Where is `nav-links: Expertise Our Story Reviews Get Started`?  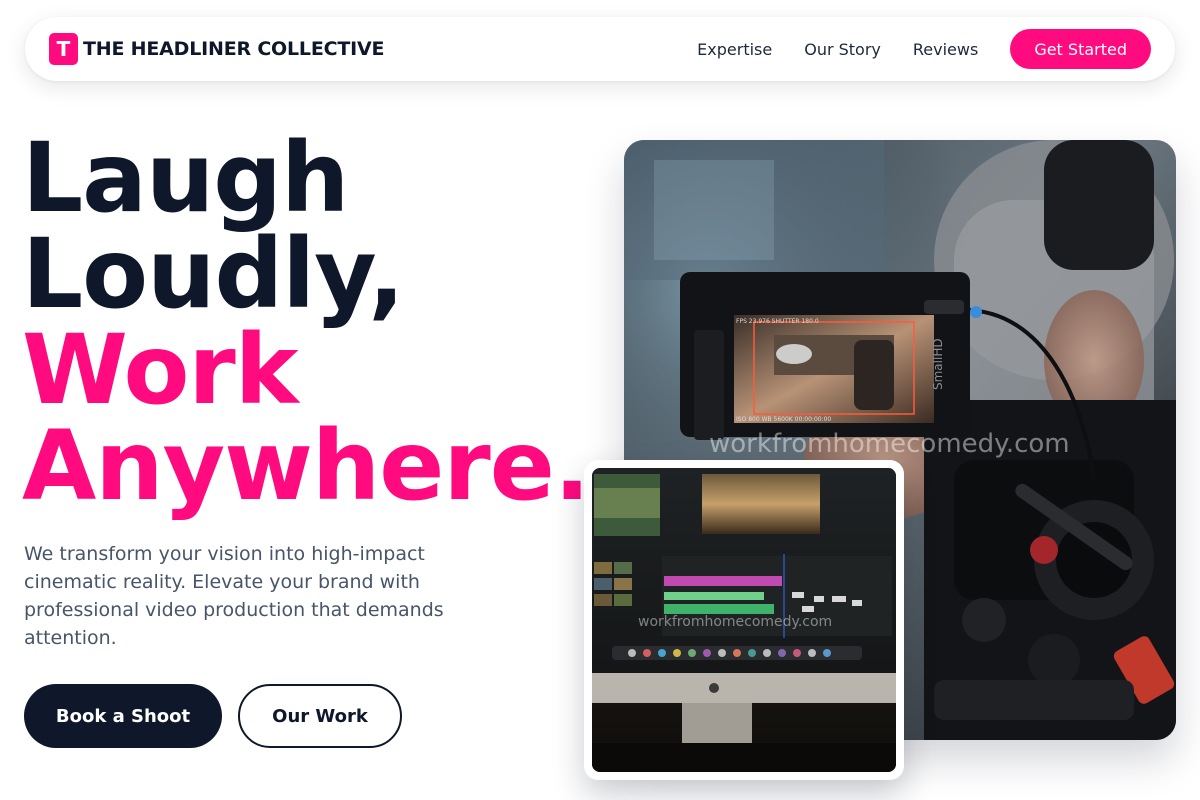
nav-links: Expertise Our Story Reviews Get Started is located at coordinates (924, 49).